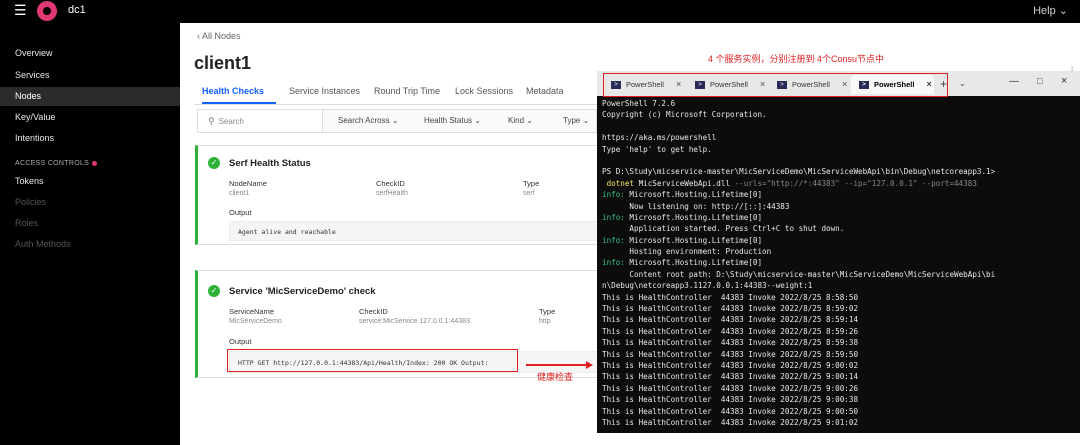 The width and height of the screenshot is (1080, 445). I want to click on check-title: Serf Health Status, so click(270, 163).